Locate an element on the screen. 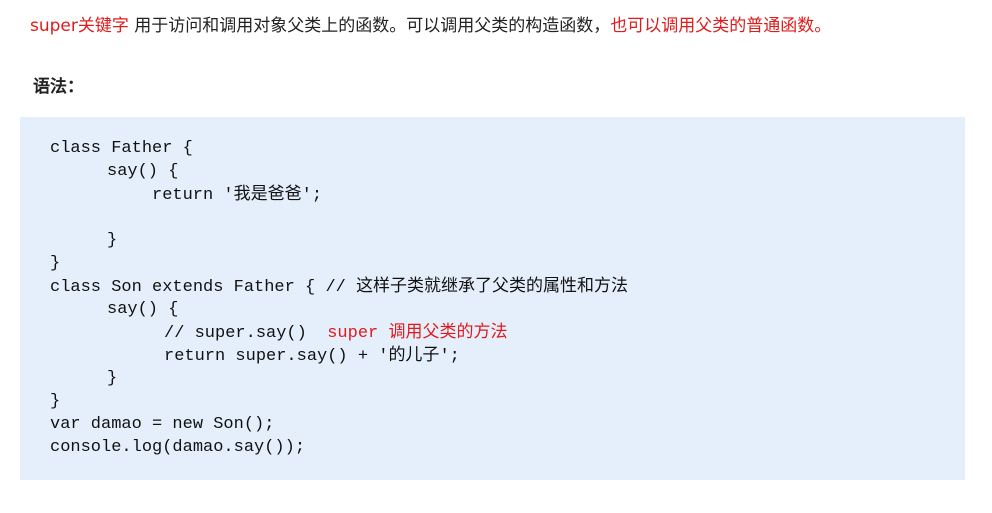 This screenshot has width=992, height=513. code-line-8: // super.say() super 调用父类的方法 is located at coordinates (335, 332).